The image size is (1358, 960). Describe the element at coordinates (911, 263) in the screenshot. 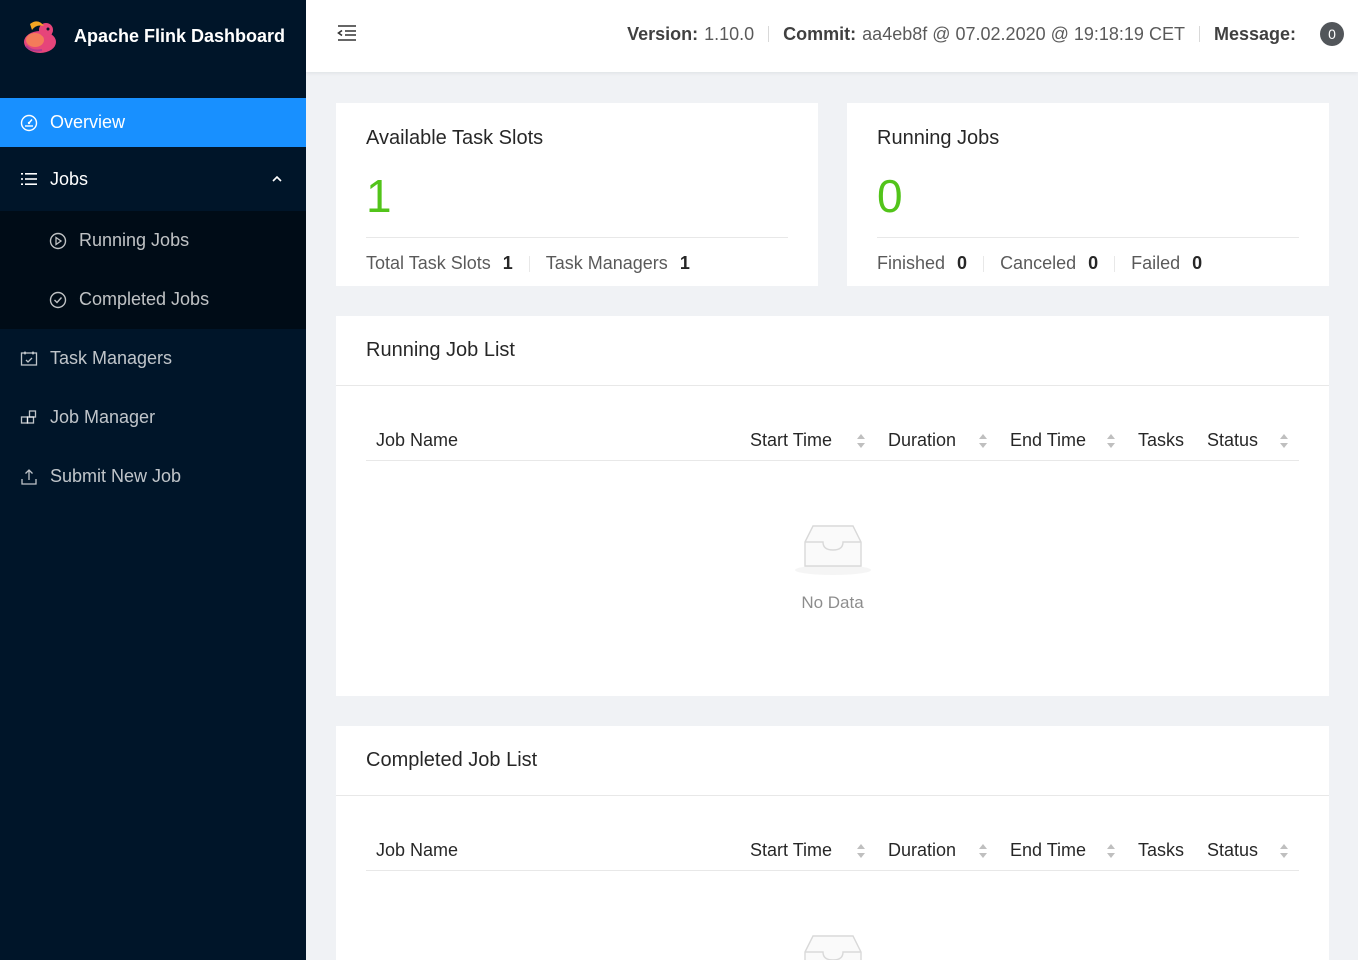

I see `finished-label: Finished` at that location.